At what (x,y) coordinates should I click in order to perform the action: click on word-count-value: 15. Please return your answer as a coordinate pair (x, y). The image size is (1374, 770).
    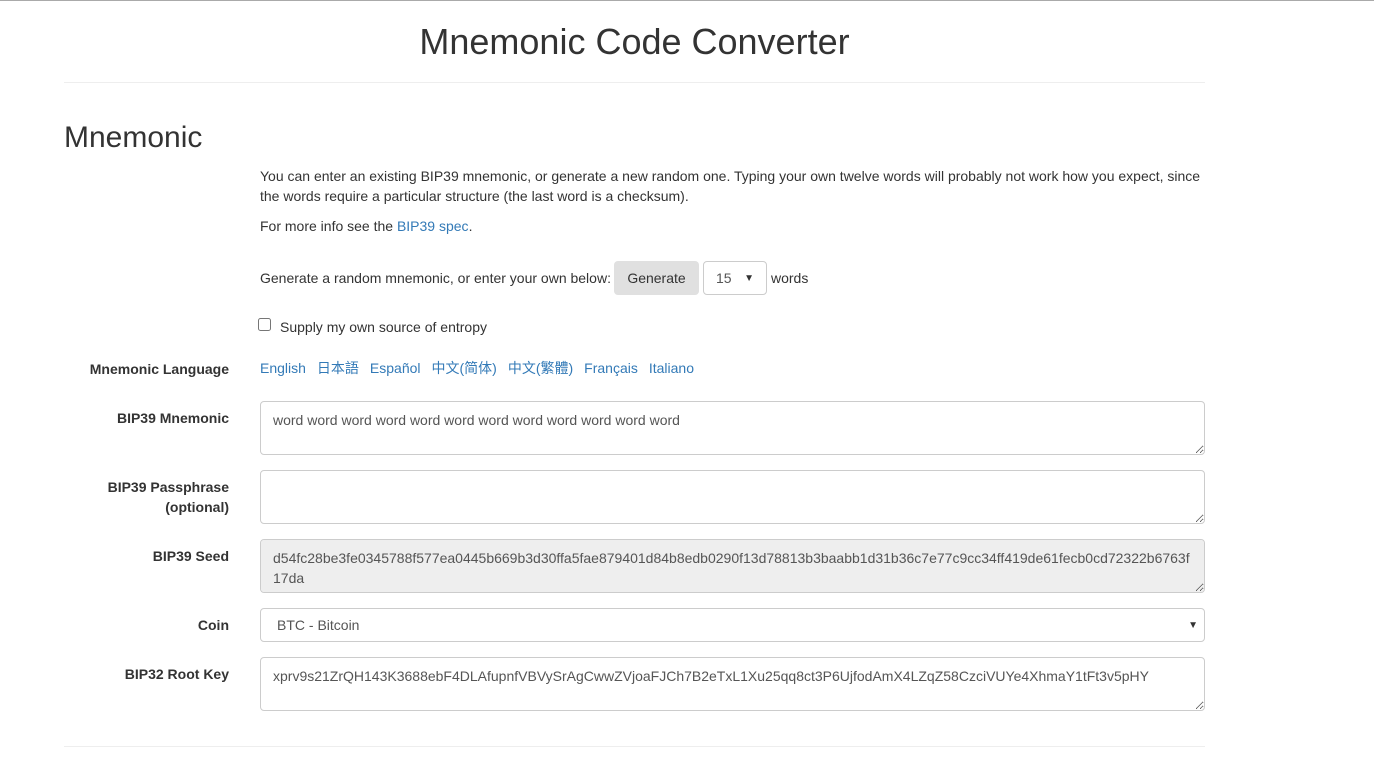
    Looking at the image, I should click on (724, 278).